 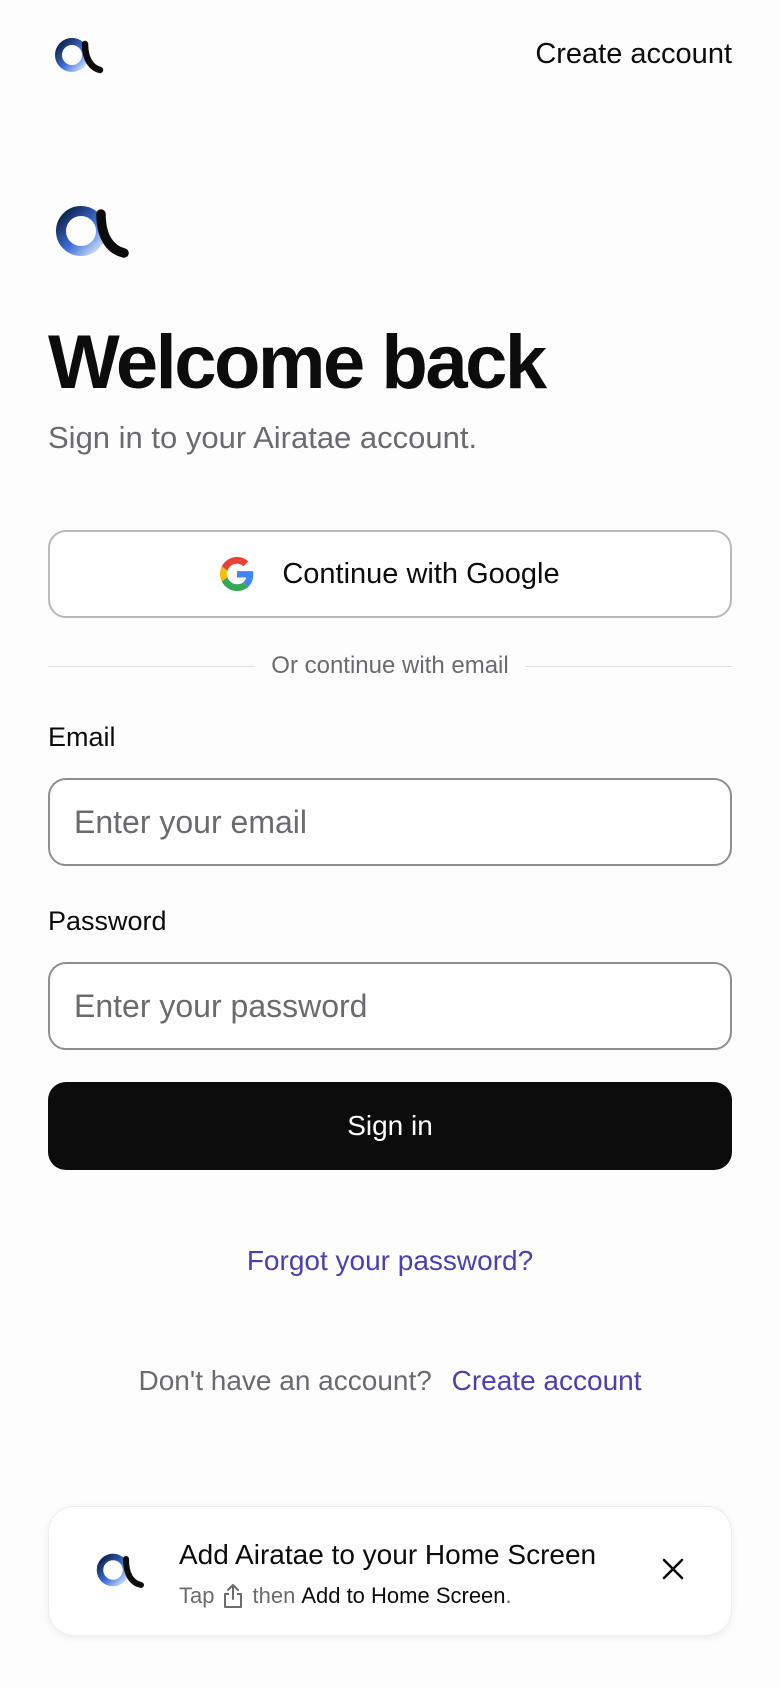 I want to click on divider-text: Or continue with email, so click(x=390, y=665).